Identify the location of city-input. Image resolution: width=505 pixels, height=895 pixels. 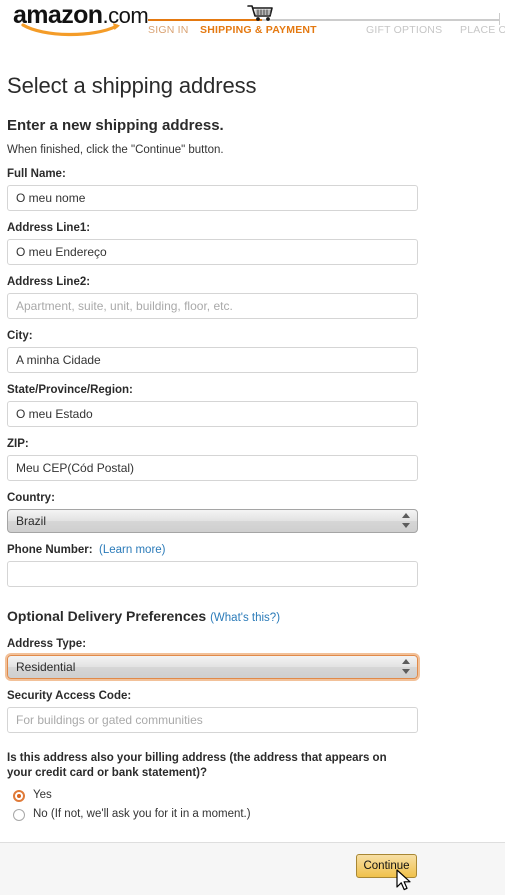
(212, 360).